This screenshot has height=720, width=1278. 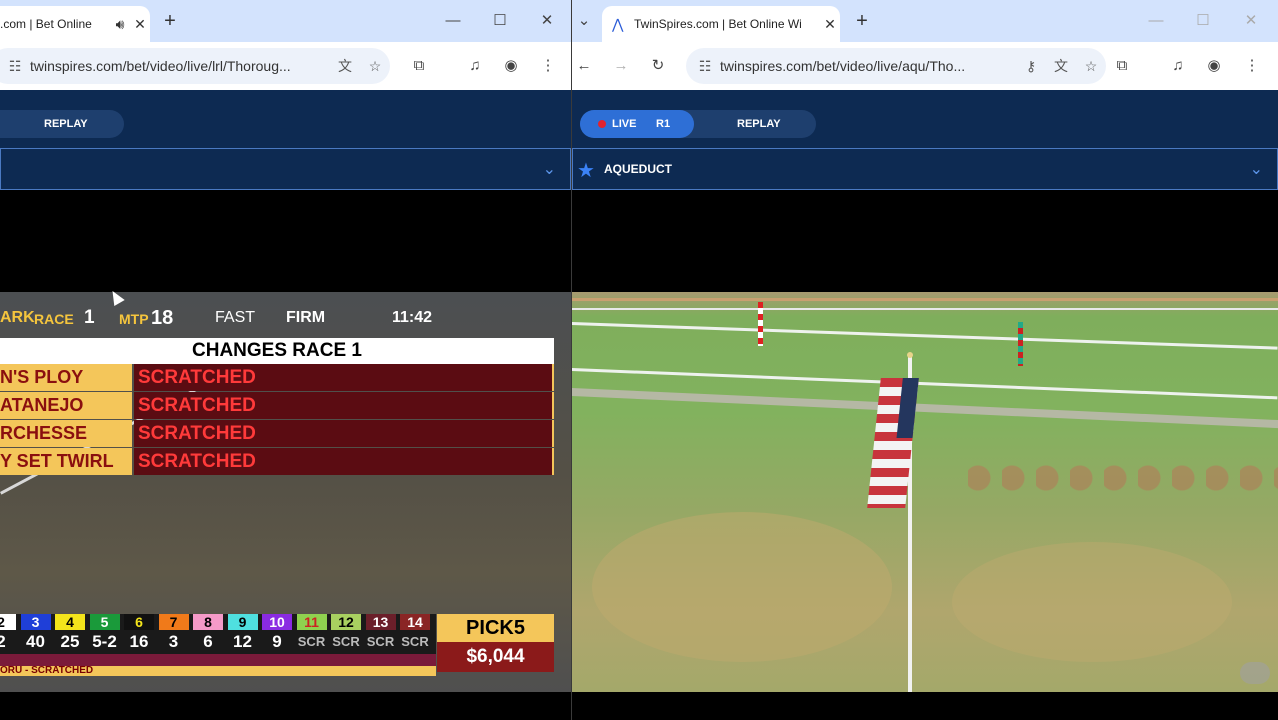 I want to click on track-selector: ★ AQUEDUCT ⌄, so click(x=925, y=169).